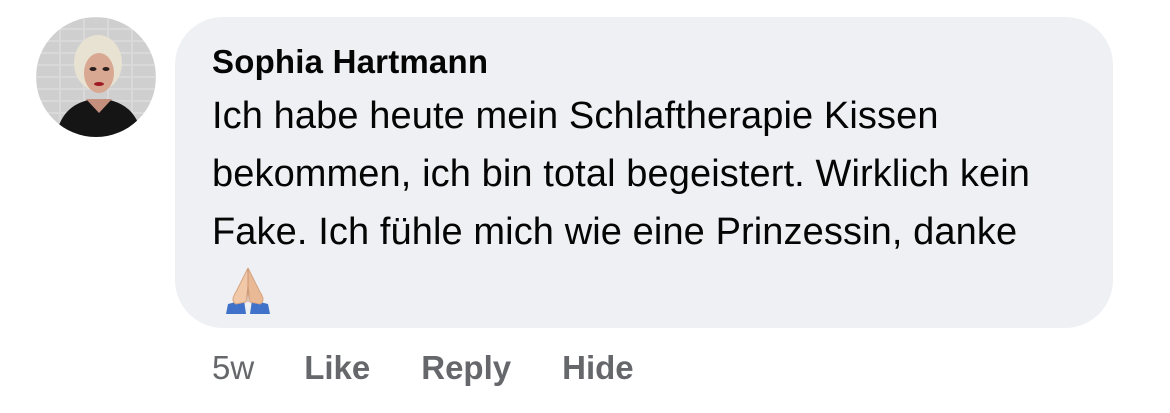 This screenshot has width=1170, height=413. Describe the element at coordinates (96, 77) in the screenshot. I see `author-avatar` at that location.